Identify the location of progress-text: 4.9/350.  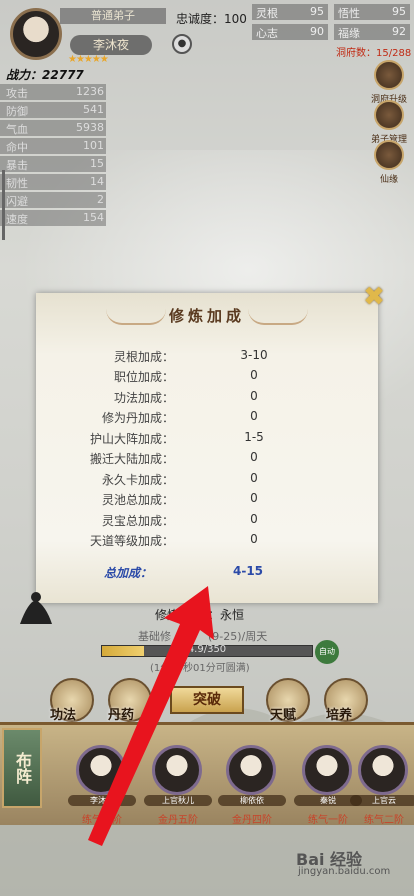
(207, 649).